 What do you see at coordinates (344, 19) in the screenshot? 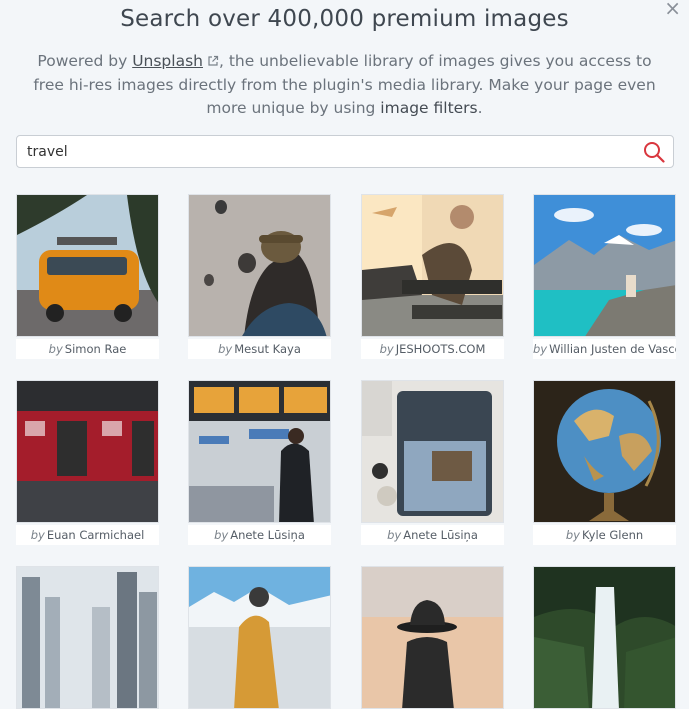
I see `page-title: Search over 400,000 premium images` at bounding box center [344, 19].